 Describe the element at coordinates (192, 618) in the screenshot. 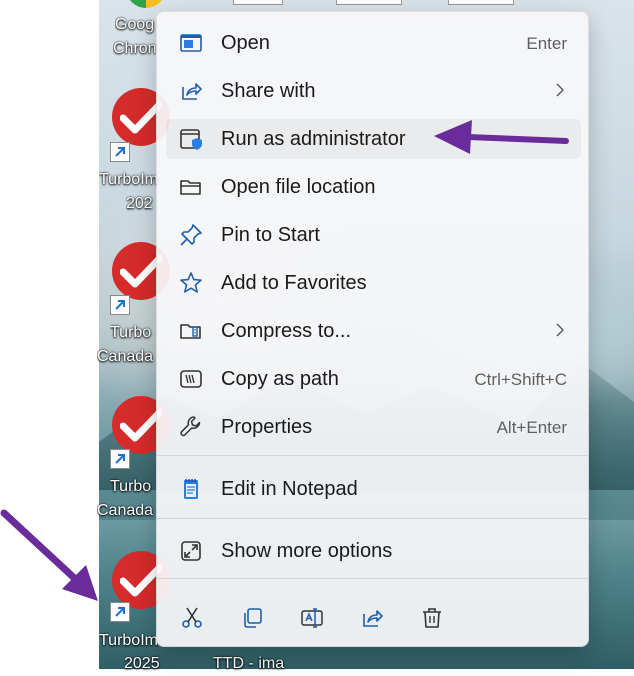

I see `cut-button` at that location.